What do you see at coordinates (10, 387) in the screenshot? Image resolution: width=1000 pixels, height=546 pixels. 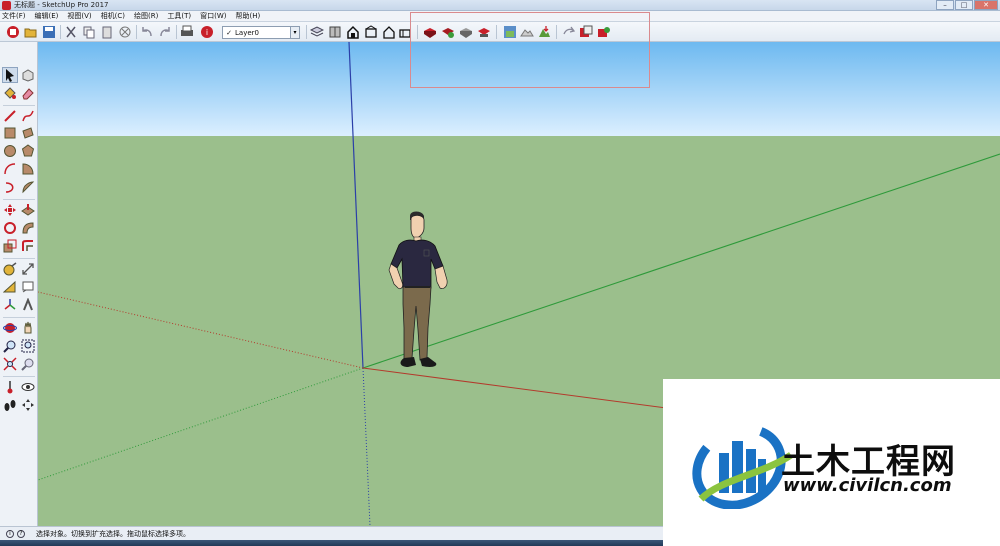 I see `position-camera-icon` at bounding box center [10, 387].